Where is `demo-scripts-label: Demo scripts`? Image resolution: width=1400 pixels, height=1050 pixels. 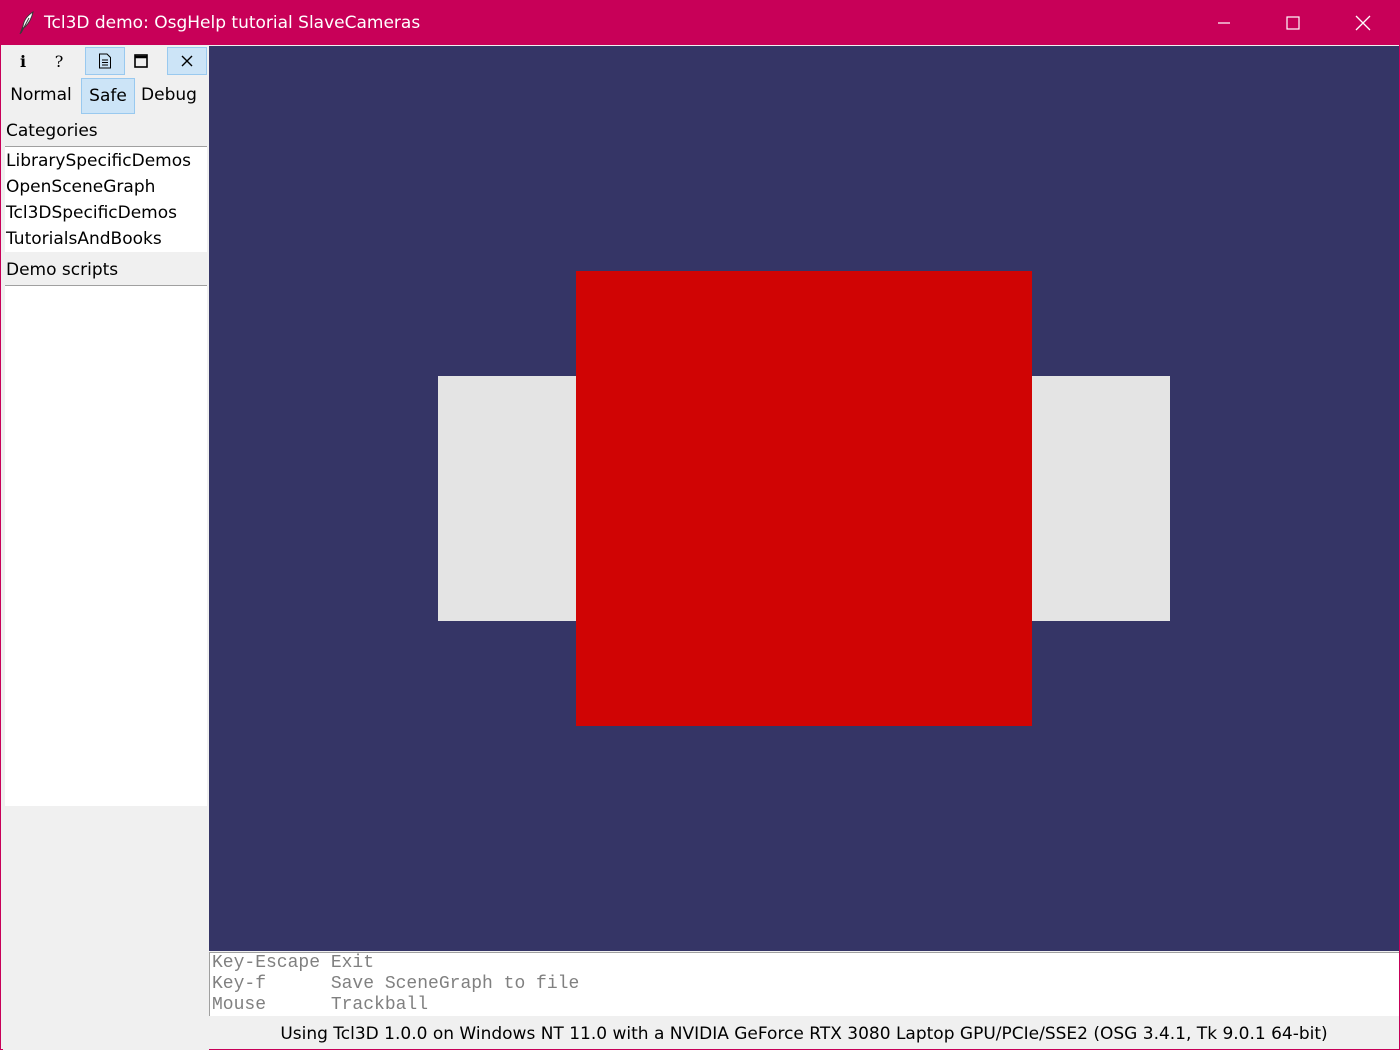
demo-scripts-label: Demo scripts is located at coordinates (62, 270).